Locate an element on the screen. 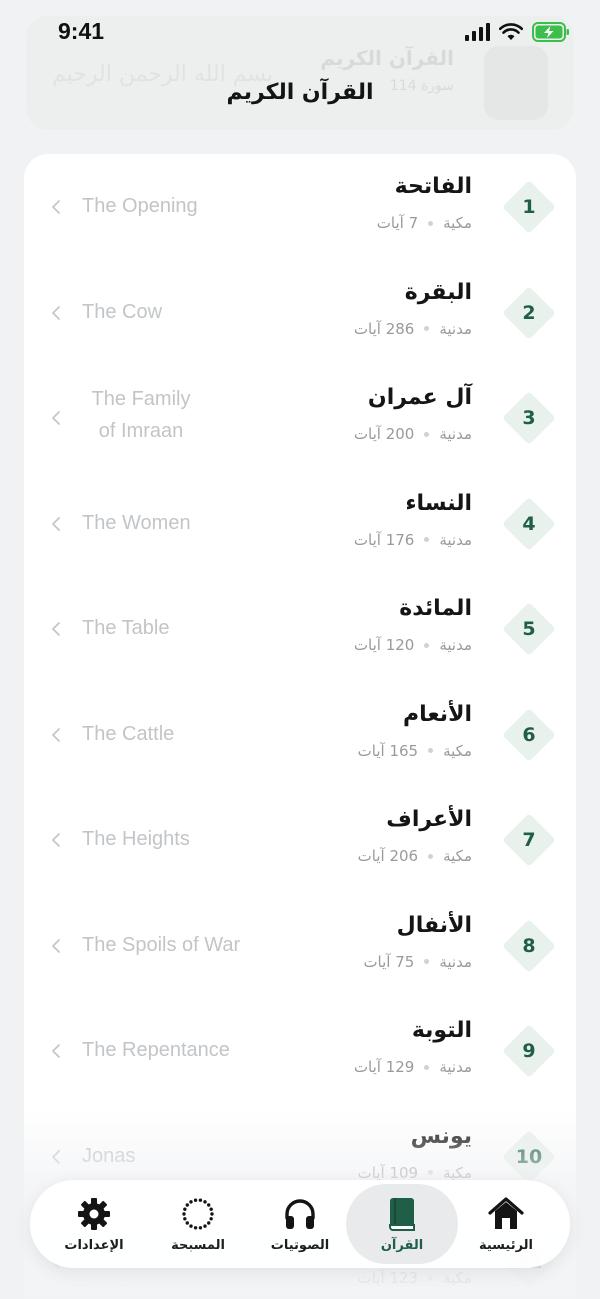 This screenshot has height=1299, width=600. surah-number-badge: 2 is located at coordinates (529, 313).